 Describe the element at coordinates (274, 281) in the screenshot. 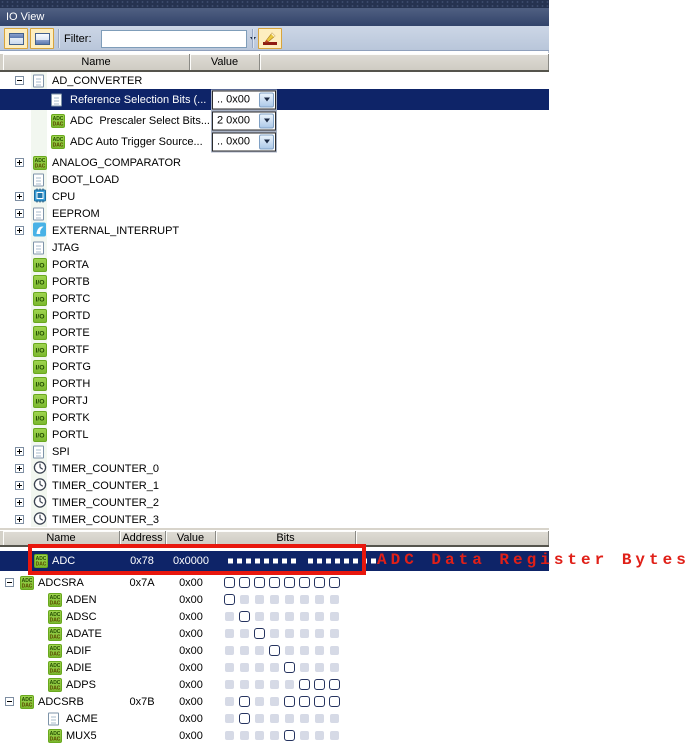

I see `tree-row: I/O PORTB` at that location.